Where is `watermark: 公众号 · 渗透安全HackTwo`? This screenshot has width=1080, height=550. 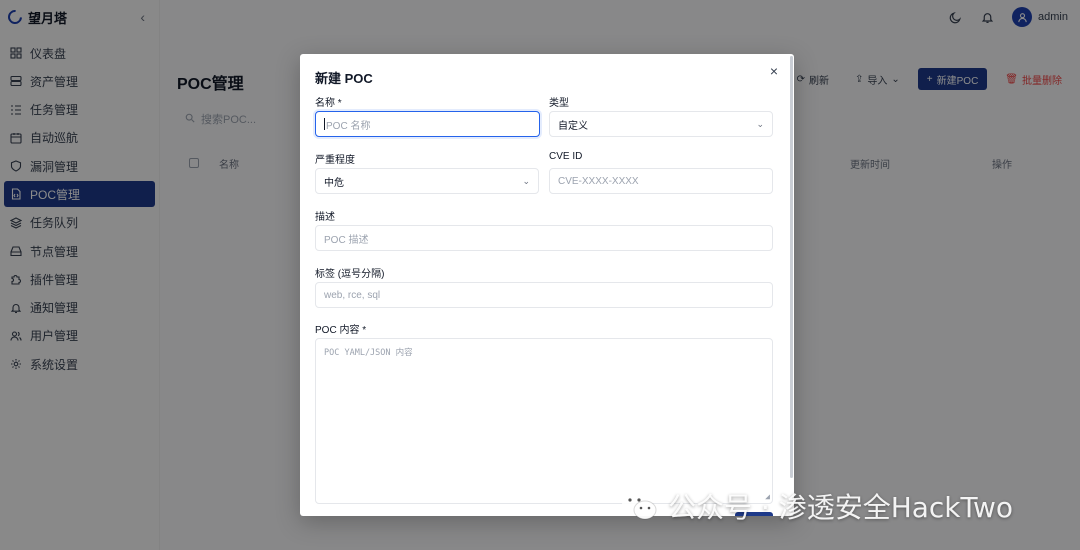 watermark: 公众号 · 渗透安全HackTwo is located at coordinates (816, 506).